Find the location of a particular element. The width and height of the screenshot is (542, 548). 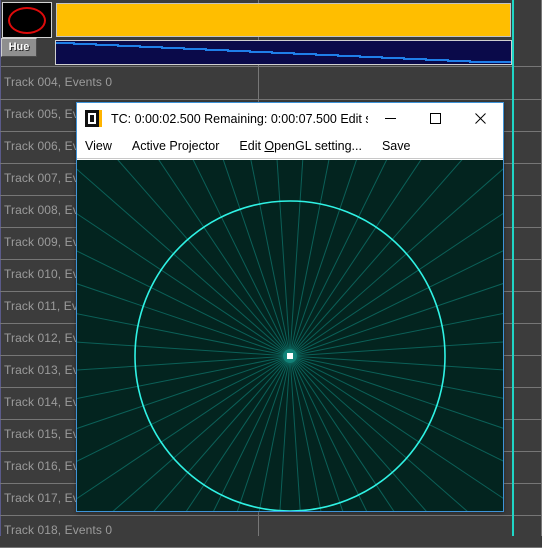

hue-envelope-lane is located at coordinates (283, 52).